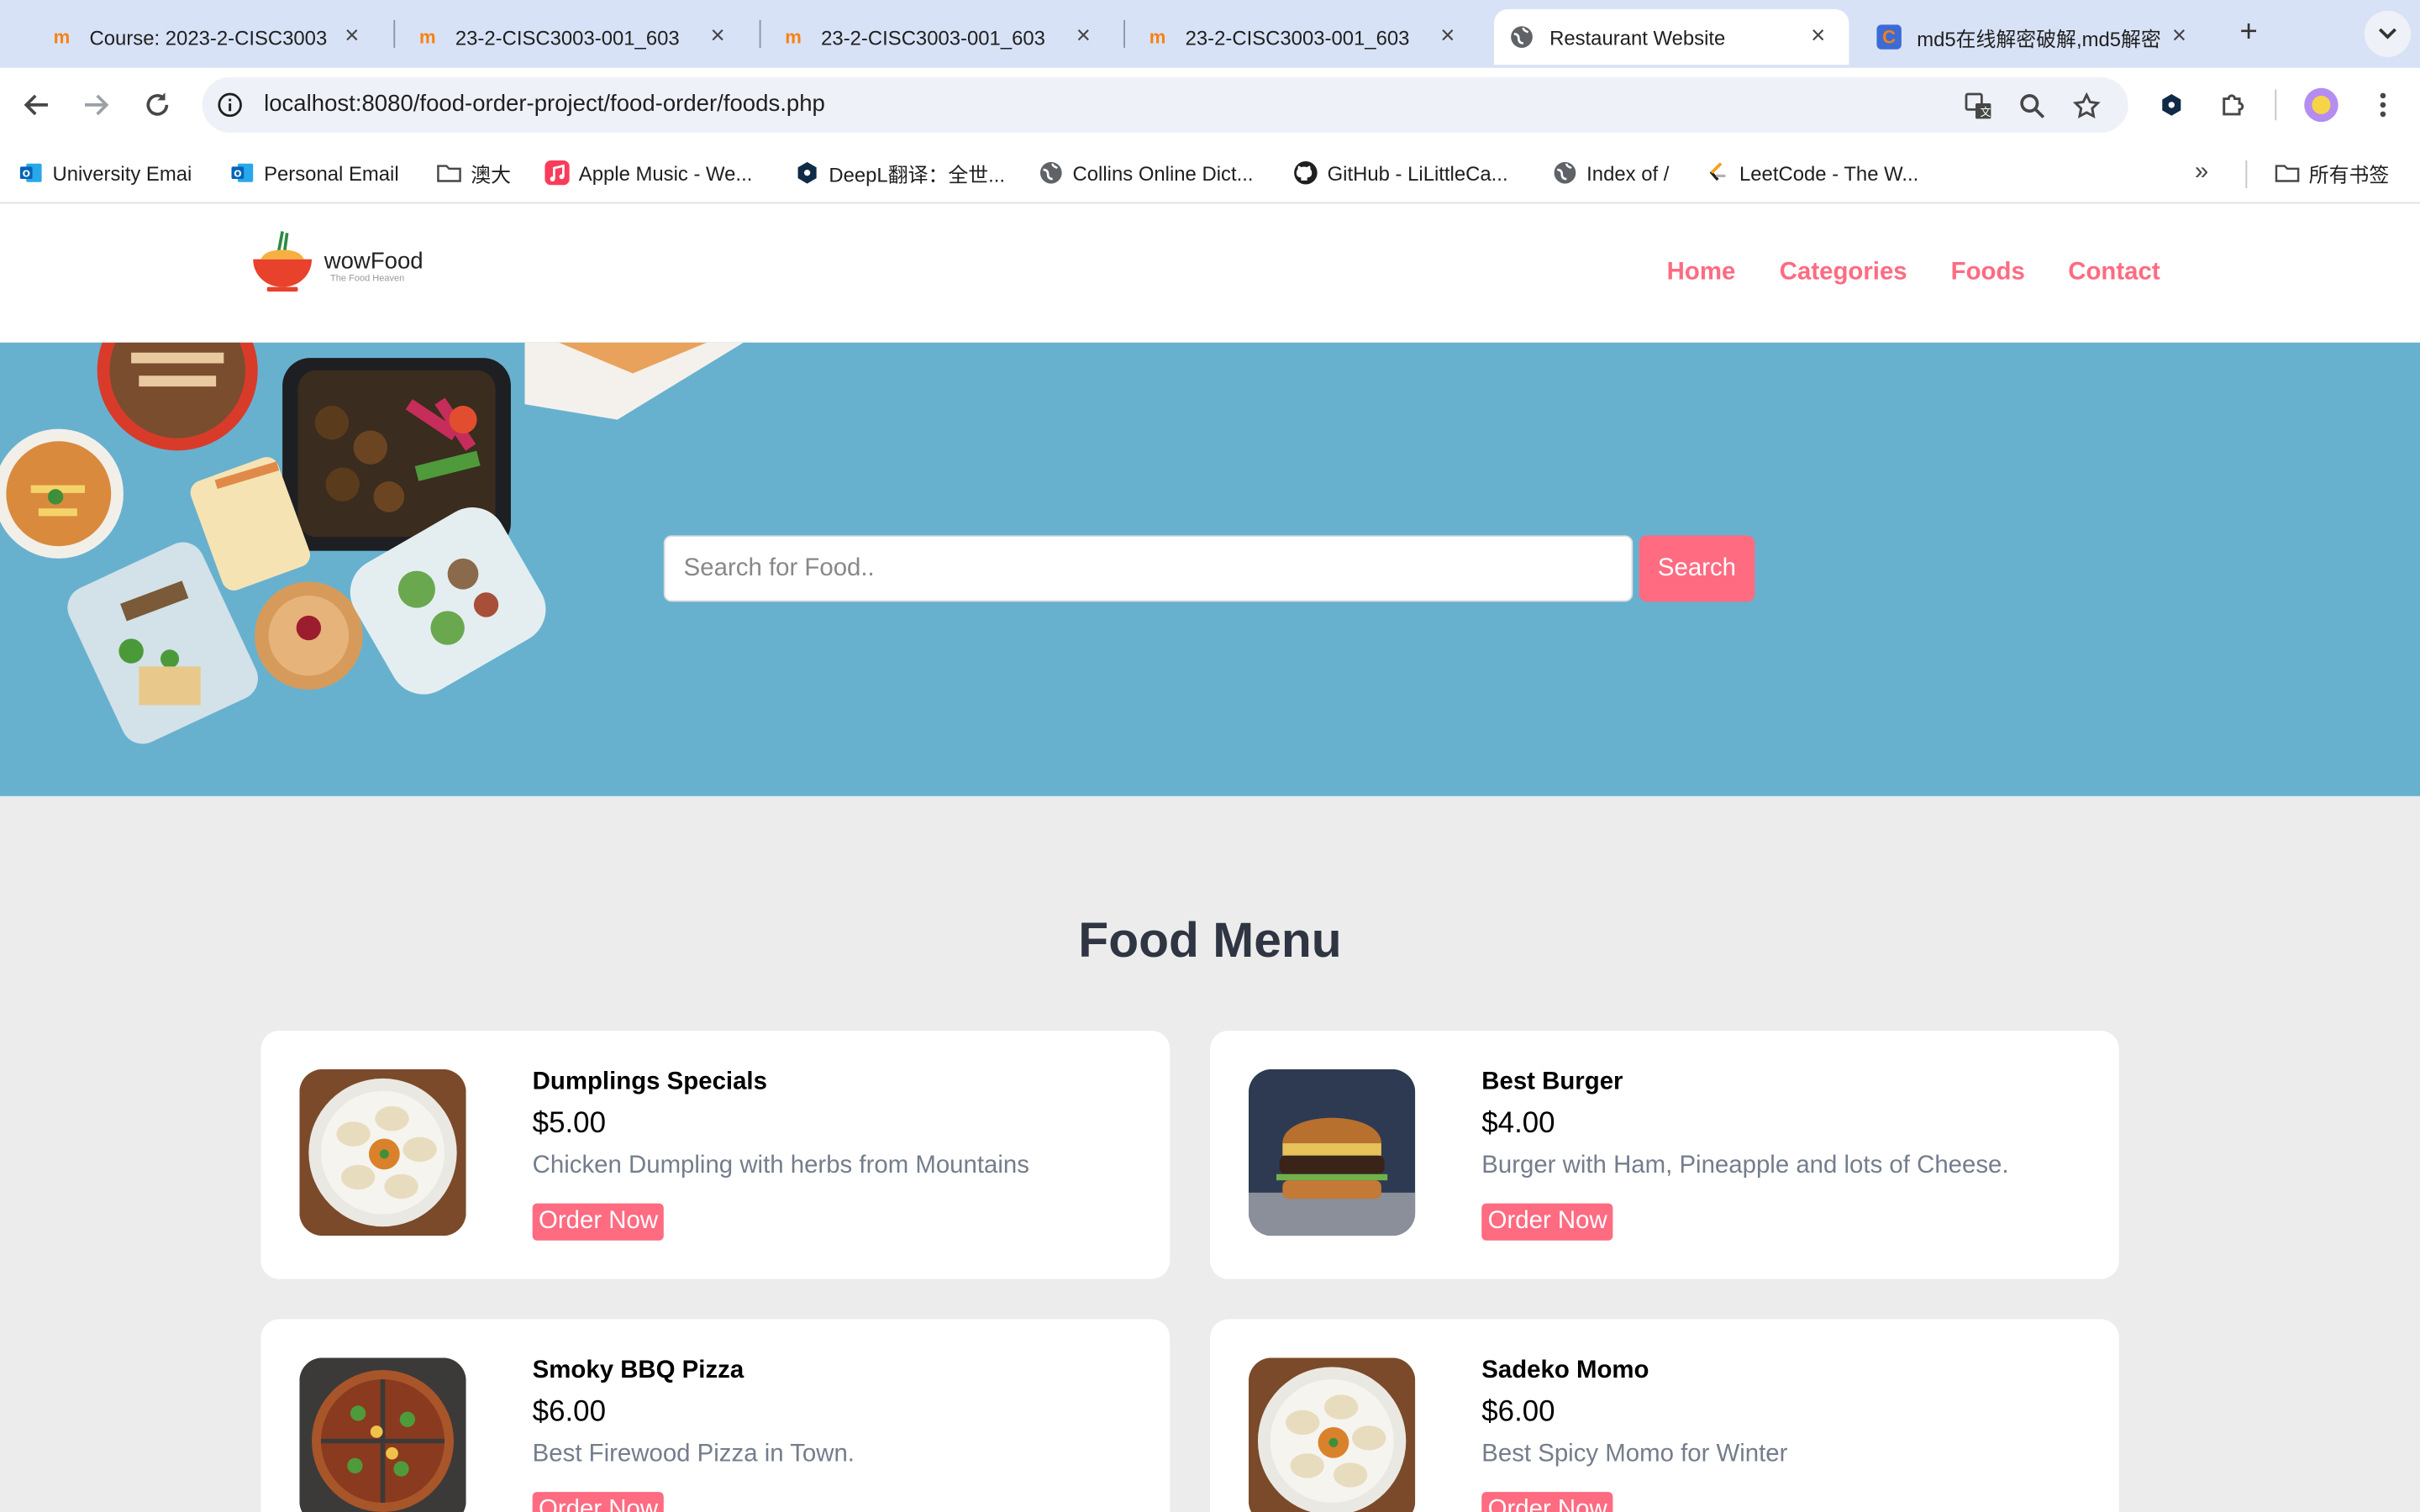  I want to click on extensions-puzzle-icon, so click(2233, 105).